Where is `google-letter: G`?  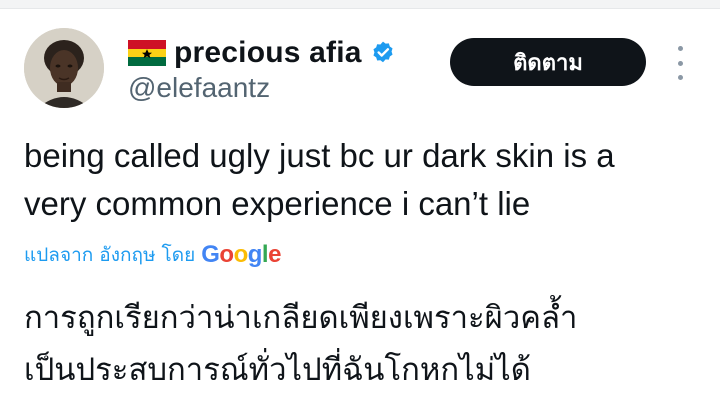
google-letter: G is located at coordinates (210, 254).